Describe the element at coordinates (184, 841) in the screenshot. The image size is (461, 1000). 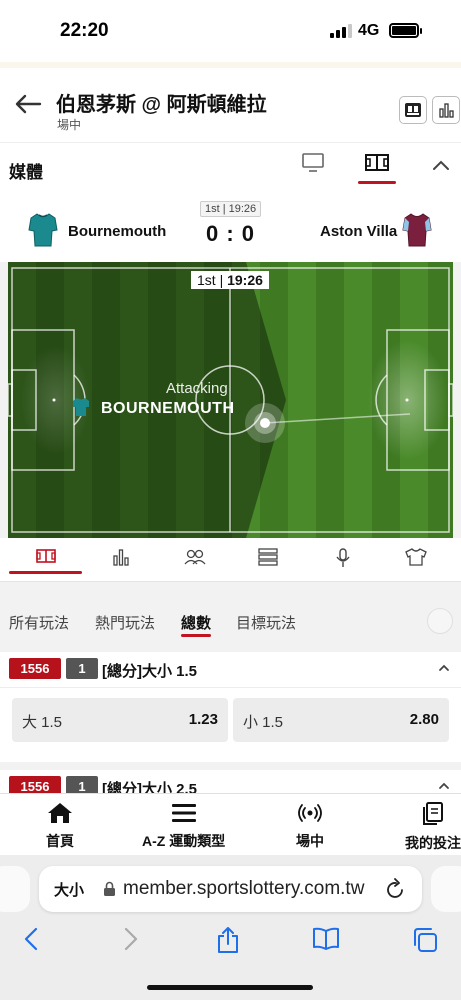
I see `nav-az-sports-label: A-Z 運動類型` at that location.